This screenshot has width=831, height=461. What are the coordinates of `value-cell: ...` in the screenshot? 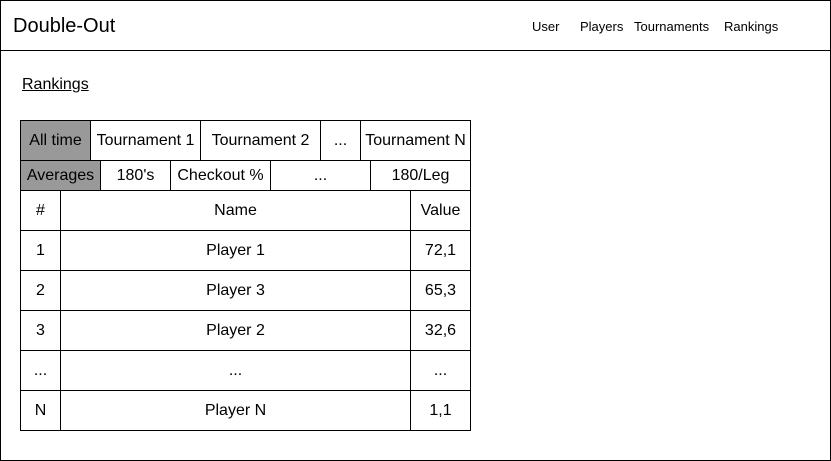 It's located at (440, 370).